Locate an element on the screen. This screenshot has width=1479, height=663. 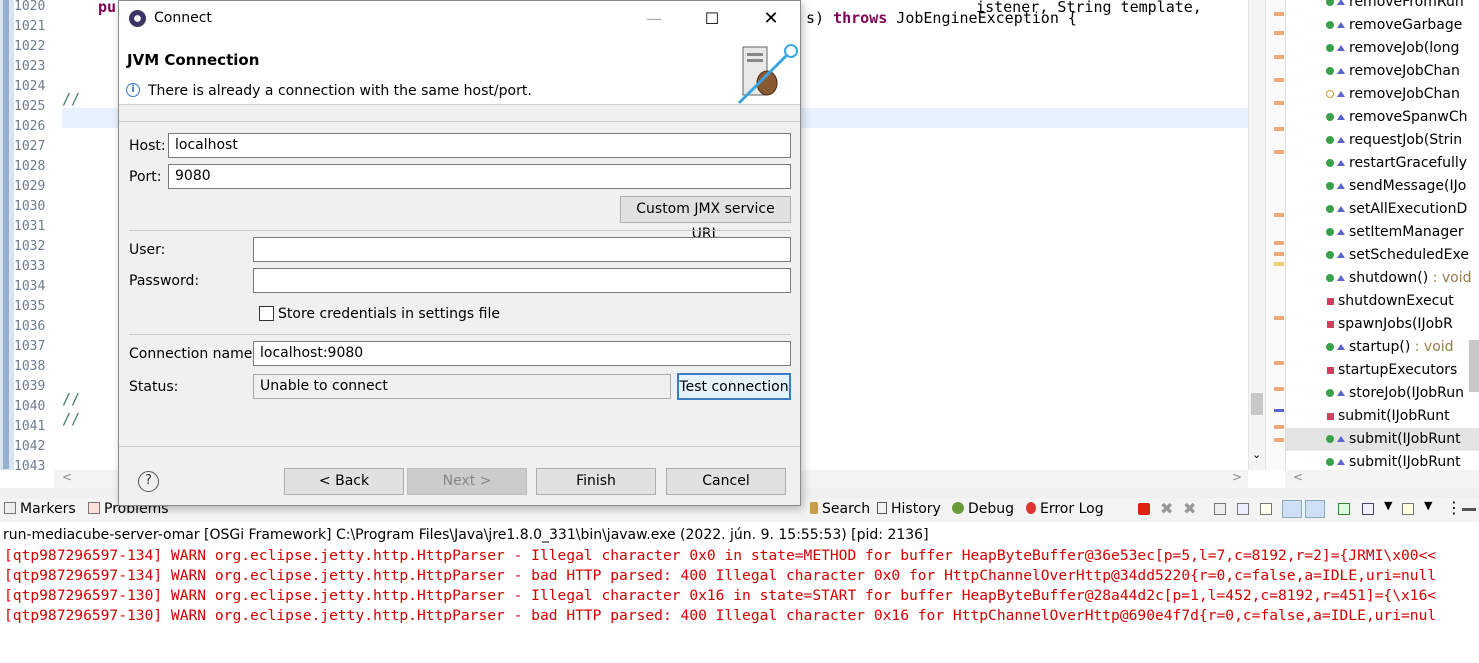
line-number: 1037 is located at coordinates (30, 346).